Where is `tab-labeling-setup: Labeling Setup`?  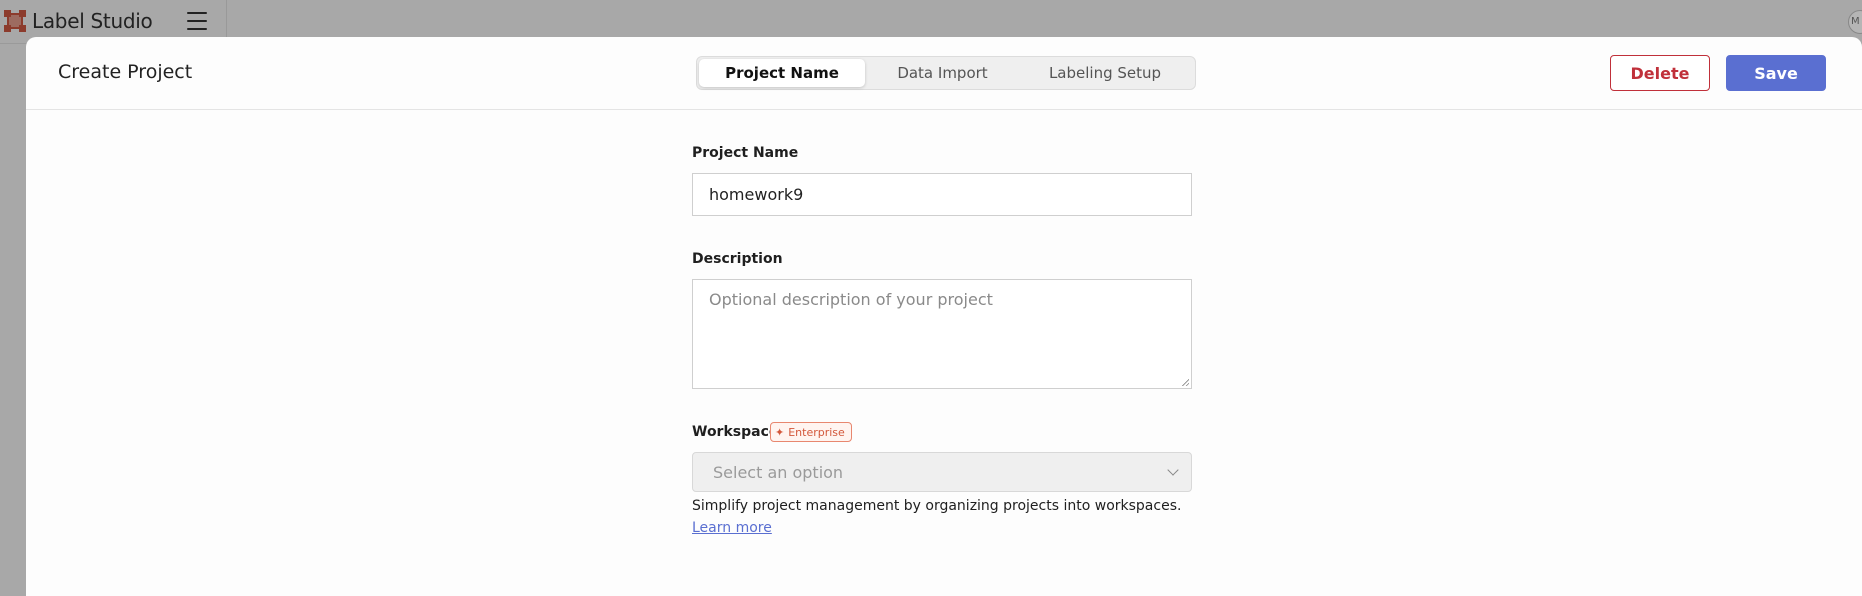
tab-labeling-setup: Labeling Setup is located at coordinates (1105, 73).